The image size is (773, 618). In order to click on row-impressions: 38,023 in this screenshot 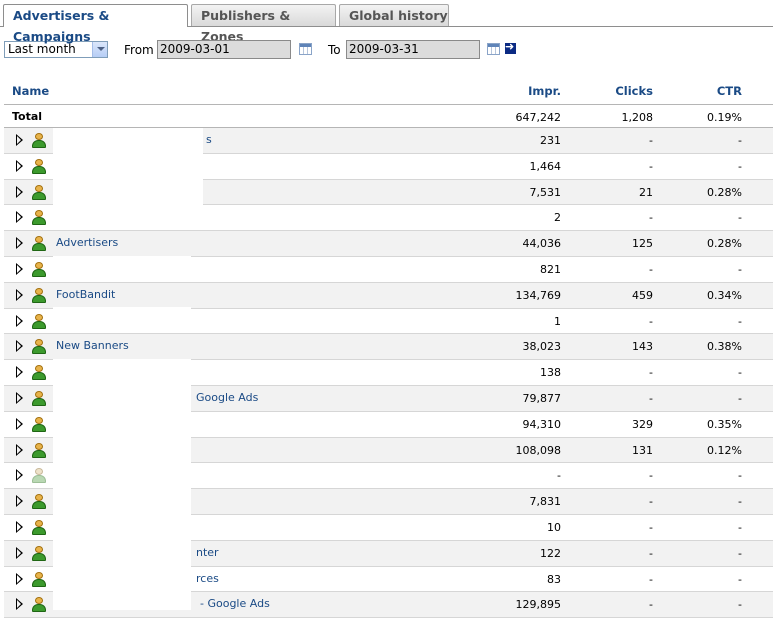, I will do `click(542, 347)`.